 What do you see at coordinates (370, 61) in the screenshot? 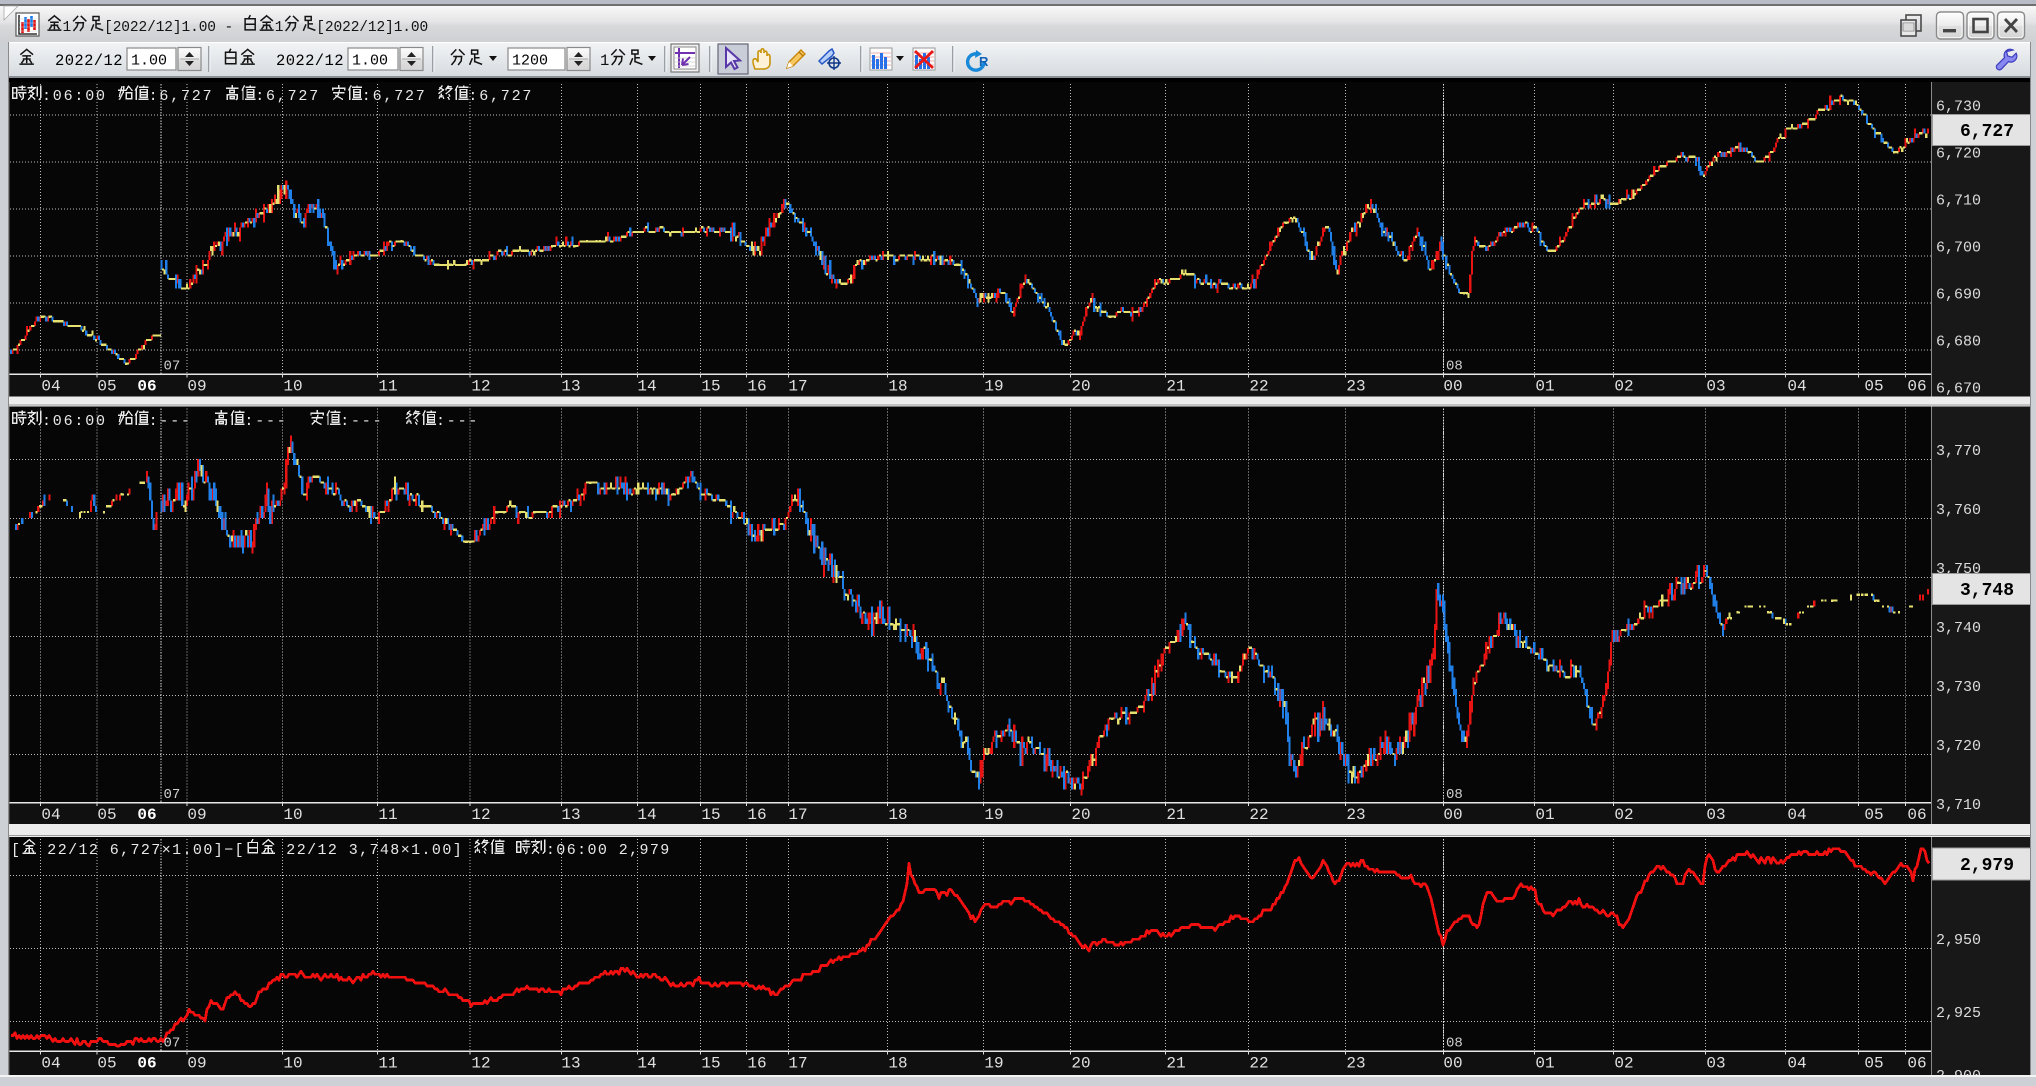
I see `svg-text: 1.00` at bounding box center [370, 61].